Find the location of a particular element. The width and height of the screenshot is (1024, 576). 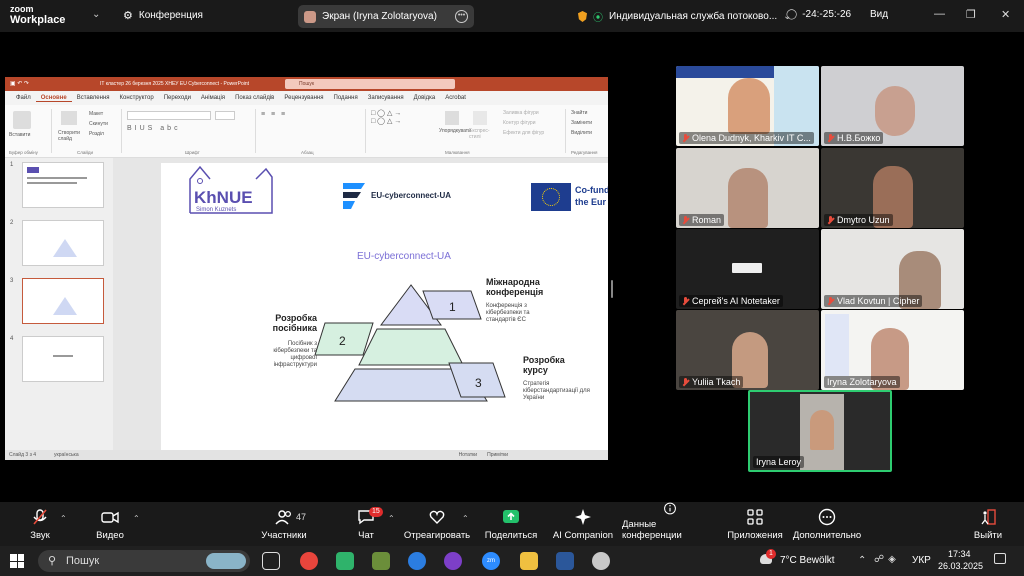

taskbar-search-input: ⚲ Пошук is located at coordinates (144, 561).